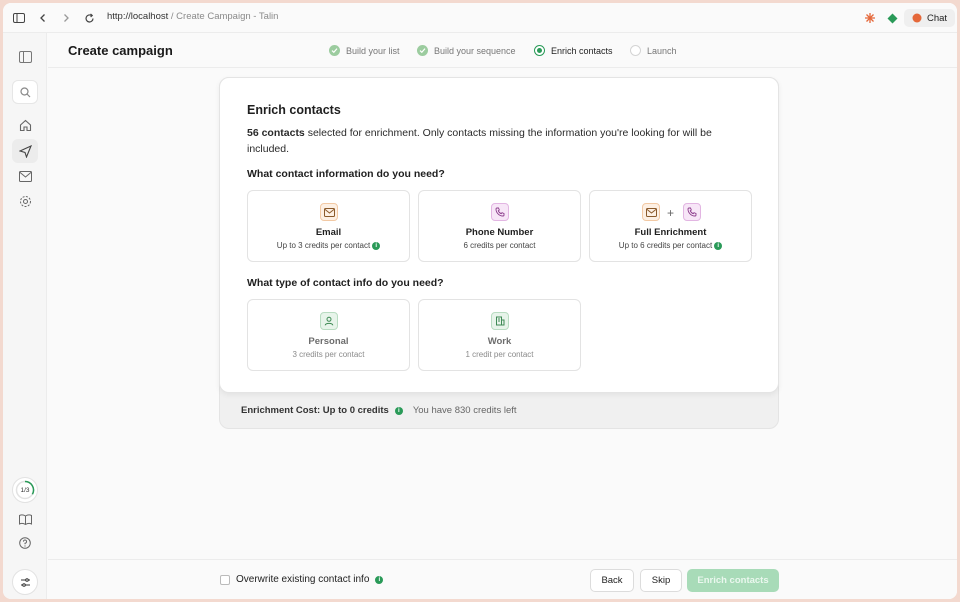 This screenshot has width=960, height=602. Describe the element at coordinates (294, 110) in the screenshot. I see `card-title: Enrich contacts` at that location.